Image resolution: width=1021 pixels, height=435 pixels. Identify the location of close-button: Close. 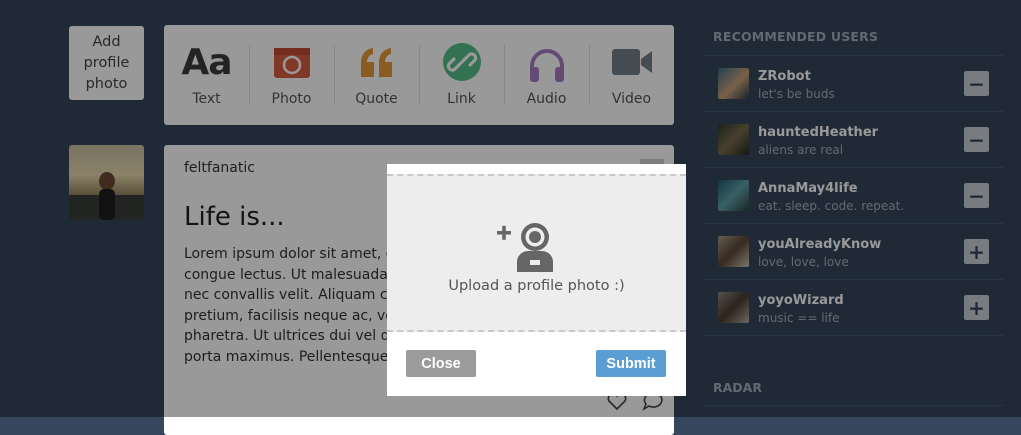
(441, 363).